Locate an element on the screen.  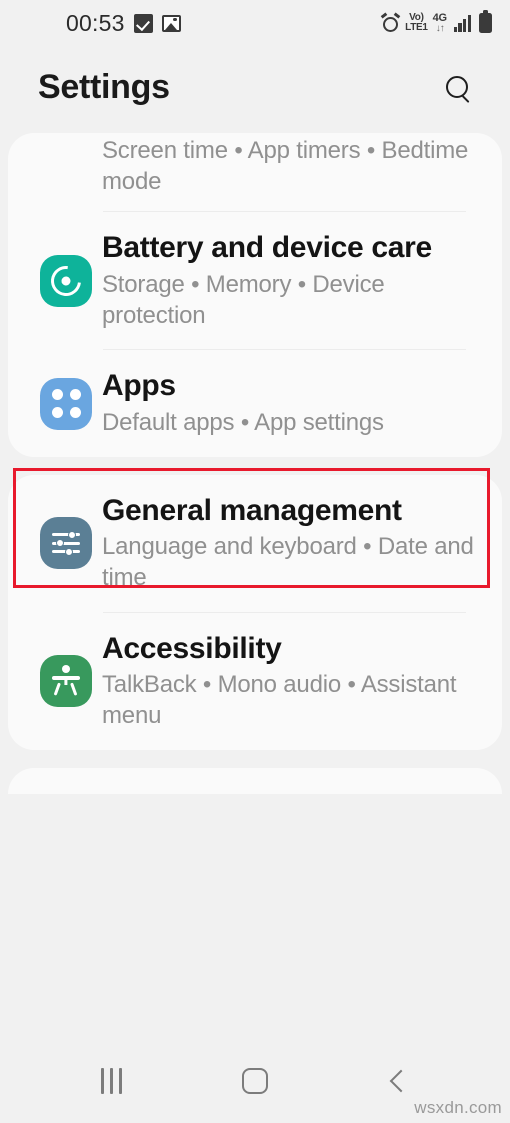
search-icon is located at coordinates (457, 87).